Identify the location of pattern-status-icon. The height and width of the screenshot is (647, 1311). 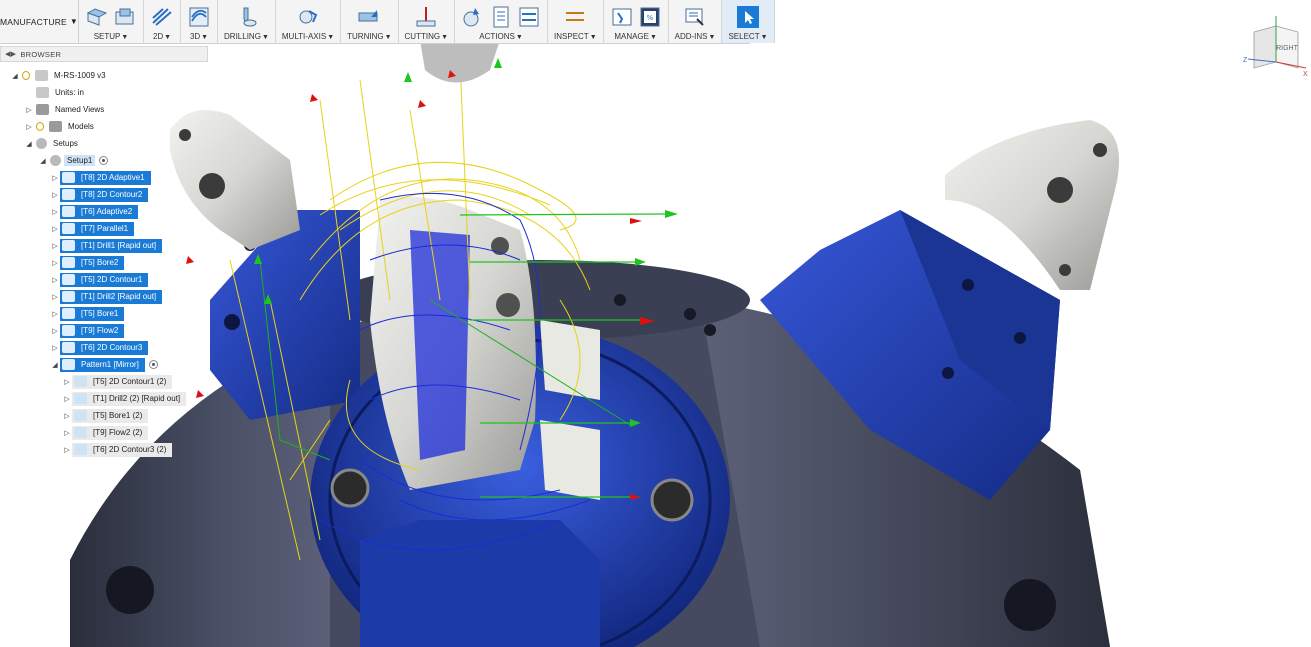
(153, 364).